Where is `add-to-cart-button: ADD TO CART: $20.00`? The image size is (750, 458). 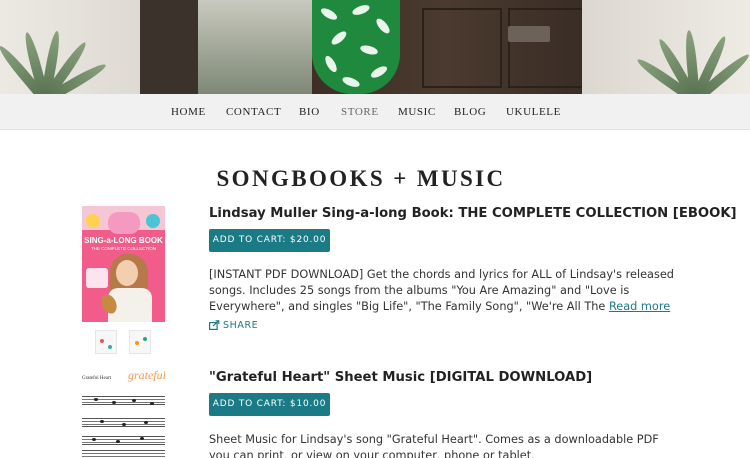
add-to-cart-button: ADD TO CART: $20.00 is located at coordinates (269, 240).